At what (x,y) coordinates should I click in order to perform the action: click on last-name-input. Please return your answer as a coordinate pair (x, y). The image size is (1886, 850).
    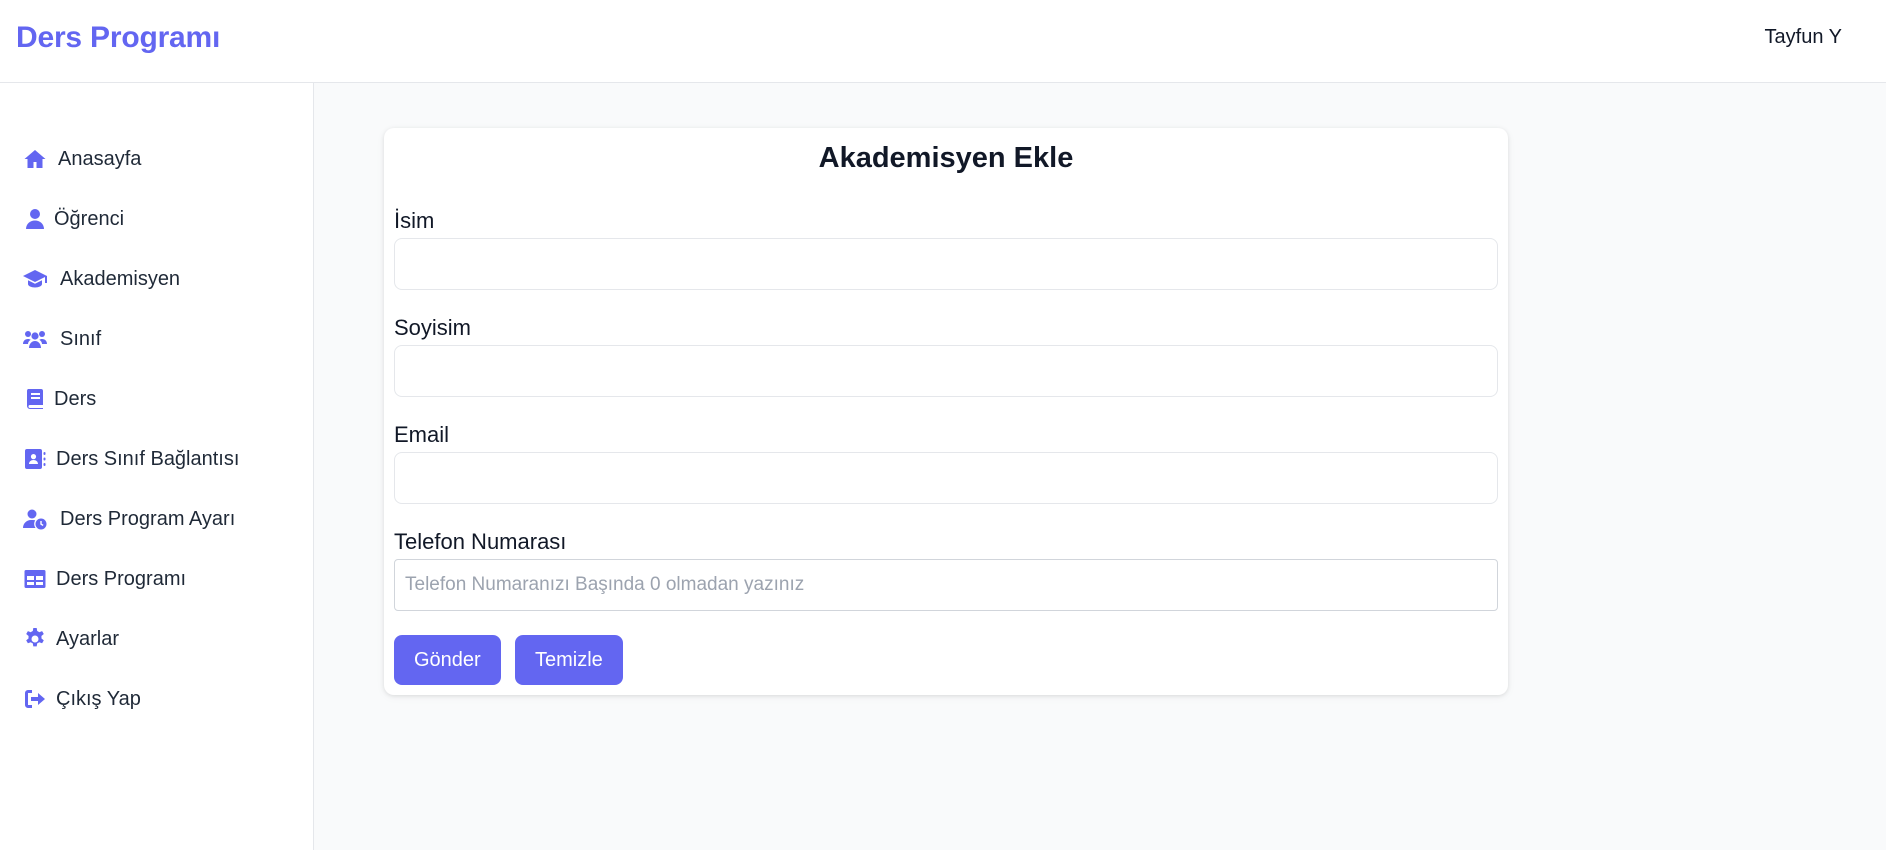
    Looking at the image, I should click on (946, 371).